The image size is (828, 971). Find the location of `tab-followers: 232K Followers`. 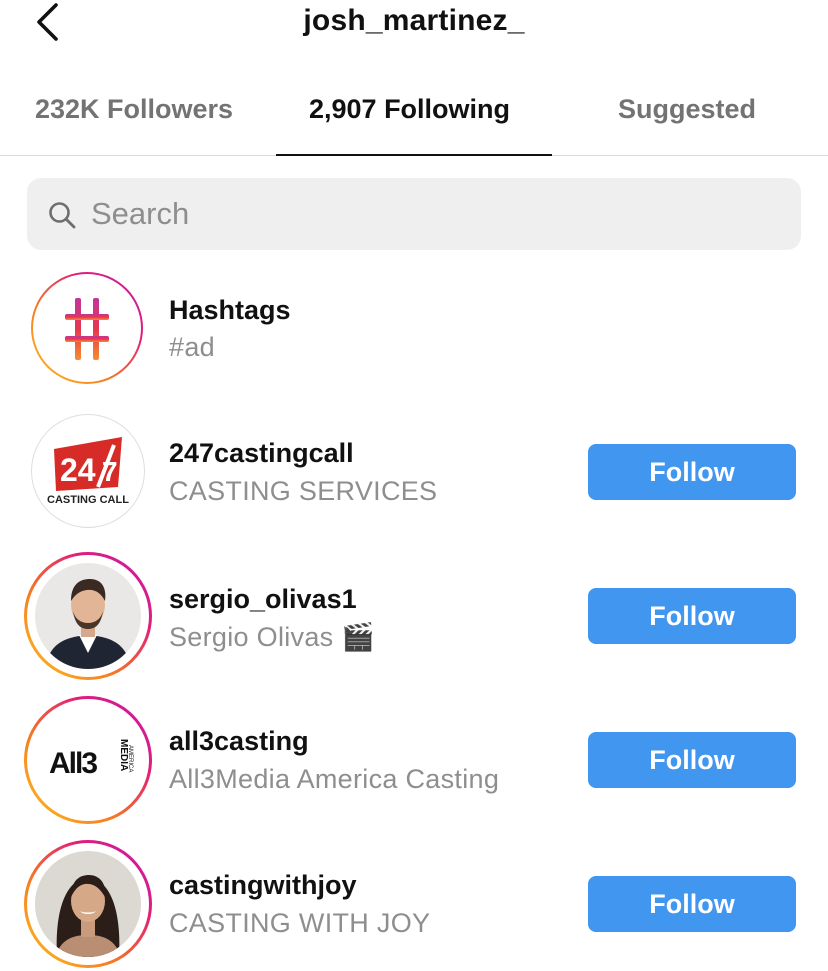

tab-followers: 232K Followers is located at coordinates (134, 109).